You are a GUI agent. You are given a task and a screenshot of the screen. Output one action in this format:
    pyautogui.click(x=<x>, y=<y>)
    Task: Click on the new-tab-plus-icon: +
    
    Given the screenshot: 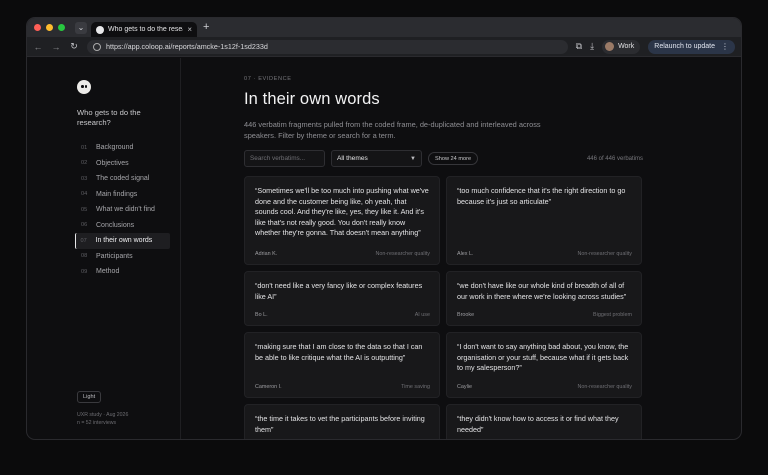 What is the action you would take?
    pyautogui.click(x=206, y=27)
    